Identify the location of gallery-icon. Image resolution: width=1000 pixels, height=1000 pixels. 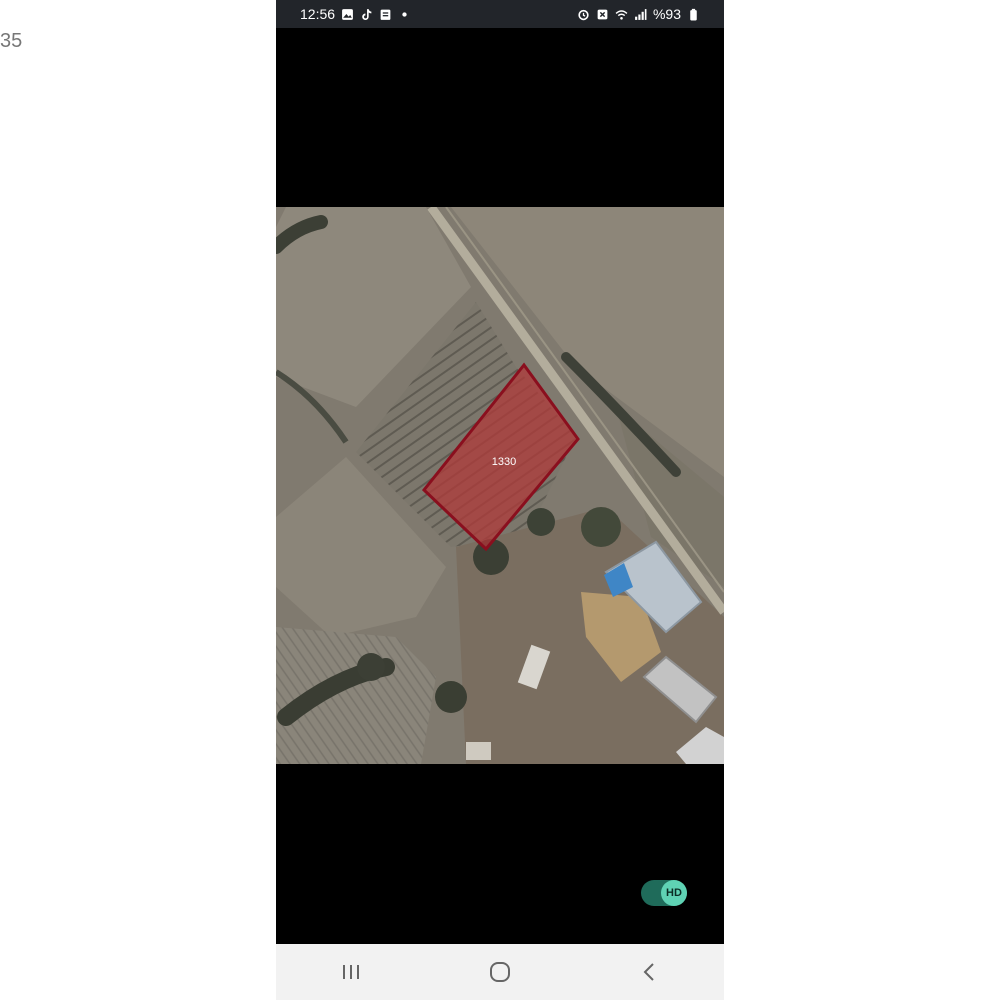
(347, 14).